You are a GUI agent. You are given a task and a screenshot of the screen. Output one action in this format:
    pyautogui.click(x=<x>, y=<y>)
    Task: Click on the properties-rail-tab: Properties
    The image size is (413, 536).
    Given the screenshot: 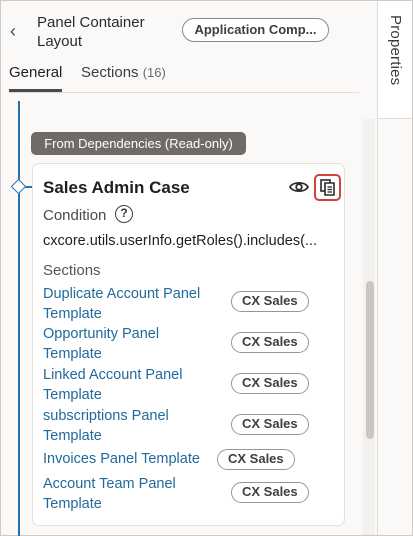 What is the action you would take?
    pyautogui.click(x=395, y=60)
    